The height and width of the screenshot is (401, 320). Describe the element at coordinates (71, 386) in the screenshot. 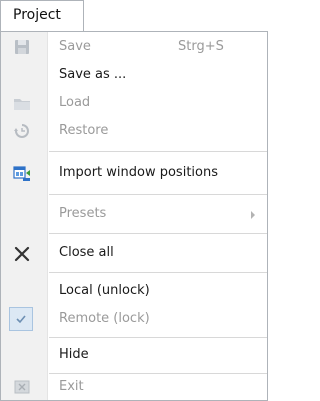

I see `menu-item-exit-label: Exit` at that location.